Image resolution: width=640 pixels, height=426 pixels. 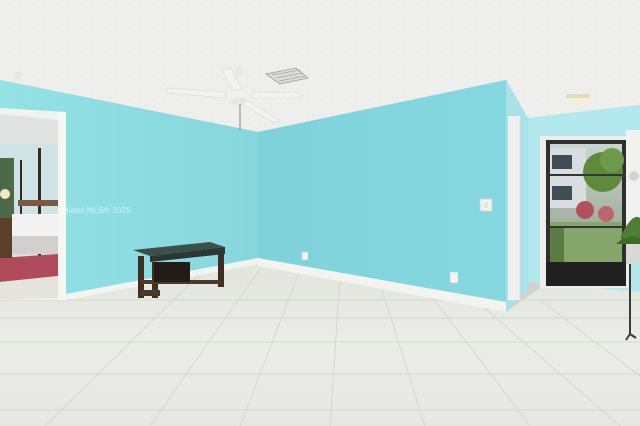 What do you see at coordinates (96, 210) in the screenshot?
I see `mls-watermark: Miami MLS® 2025` at bounding box center [96, 210].